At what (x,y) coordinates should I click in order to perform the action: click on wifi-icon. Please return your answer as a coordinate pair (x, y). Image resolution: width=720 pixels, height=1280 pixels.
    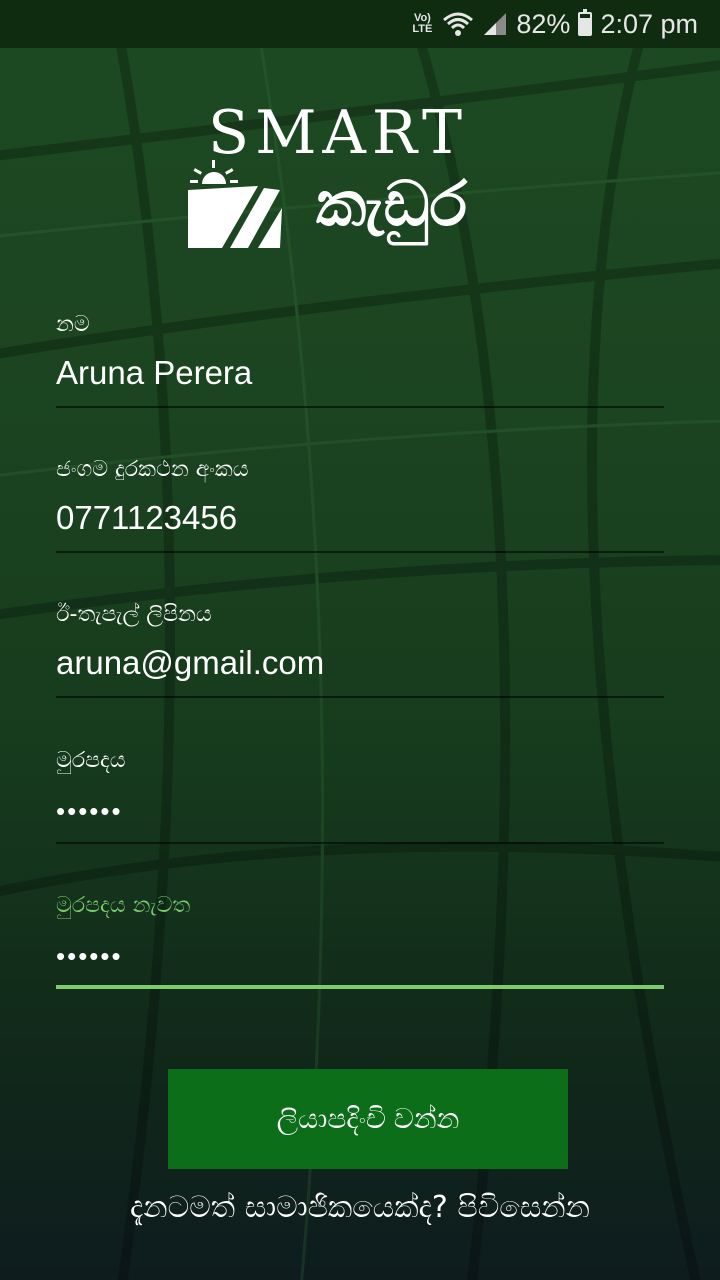
    Looking at the image, I should click on (458, 24).